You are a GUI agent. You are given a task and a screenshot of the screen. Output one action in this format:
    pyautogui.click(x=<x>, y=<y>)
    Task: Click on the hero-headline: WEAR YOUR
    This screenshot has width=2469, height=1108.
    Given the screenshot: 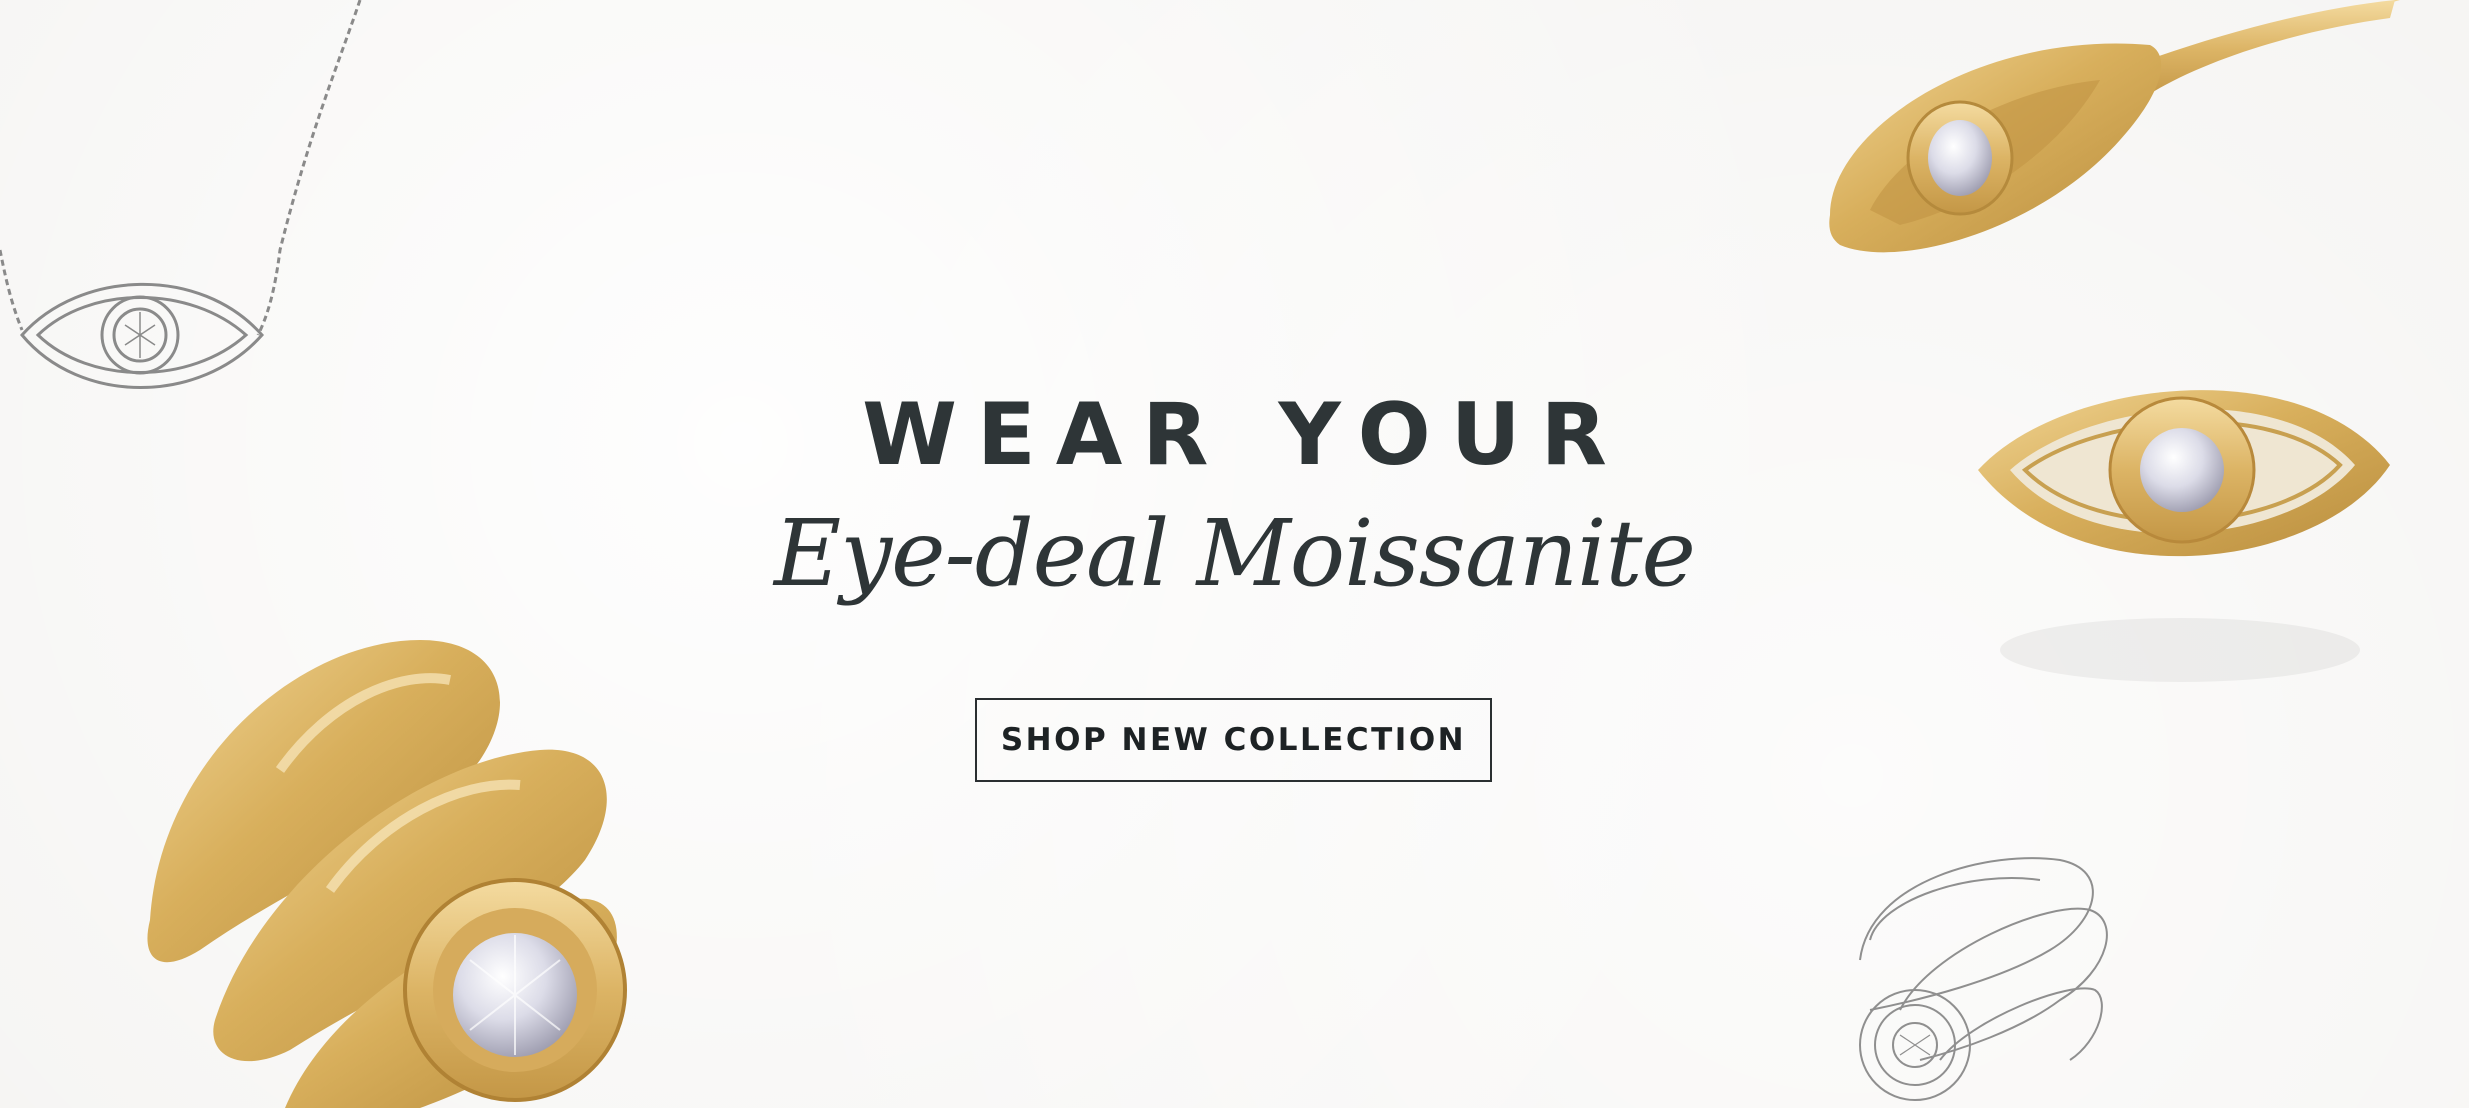 What is the action you would take?
    pyautogui.click(x=1244, y=435)
    